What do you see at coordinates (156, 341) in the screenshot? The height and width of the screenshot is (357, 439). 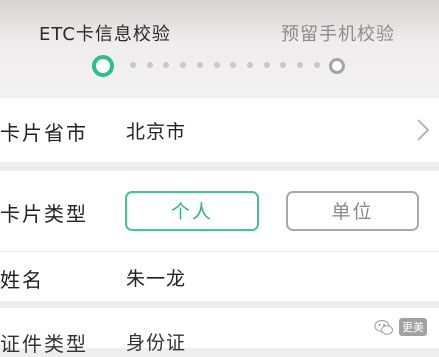 I see `id-type-value: 身份证` at bounding box center [156, 341].